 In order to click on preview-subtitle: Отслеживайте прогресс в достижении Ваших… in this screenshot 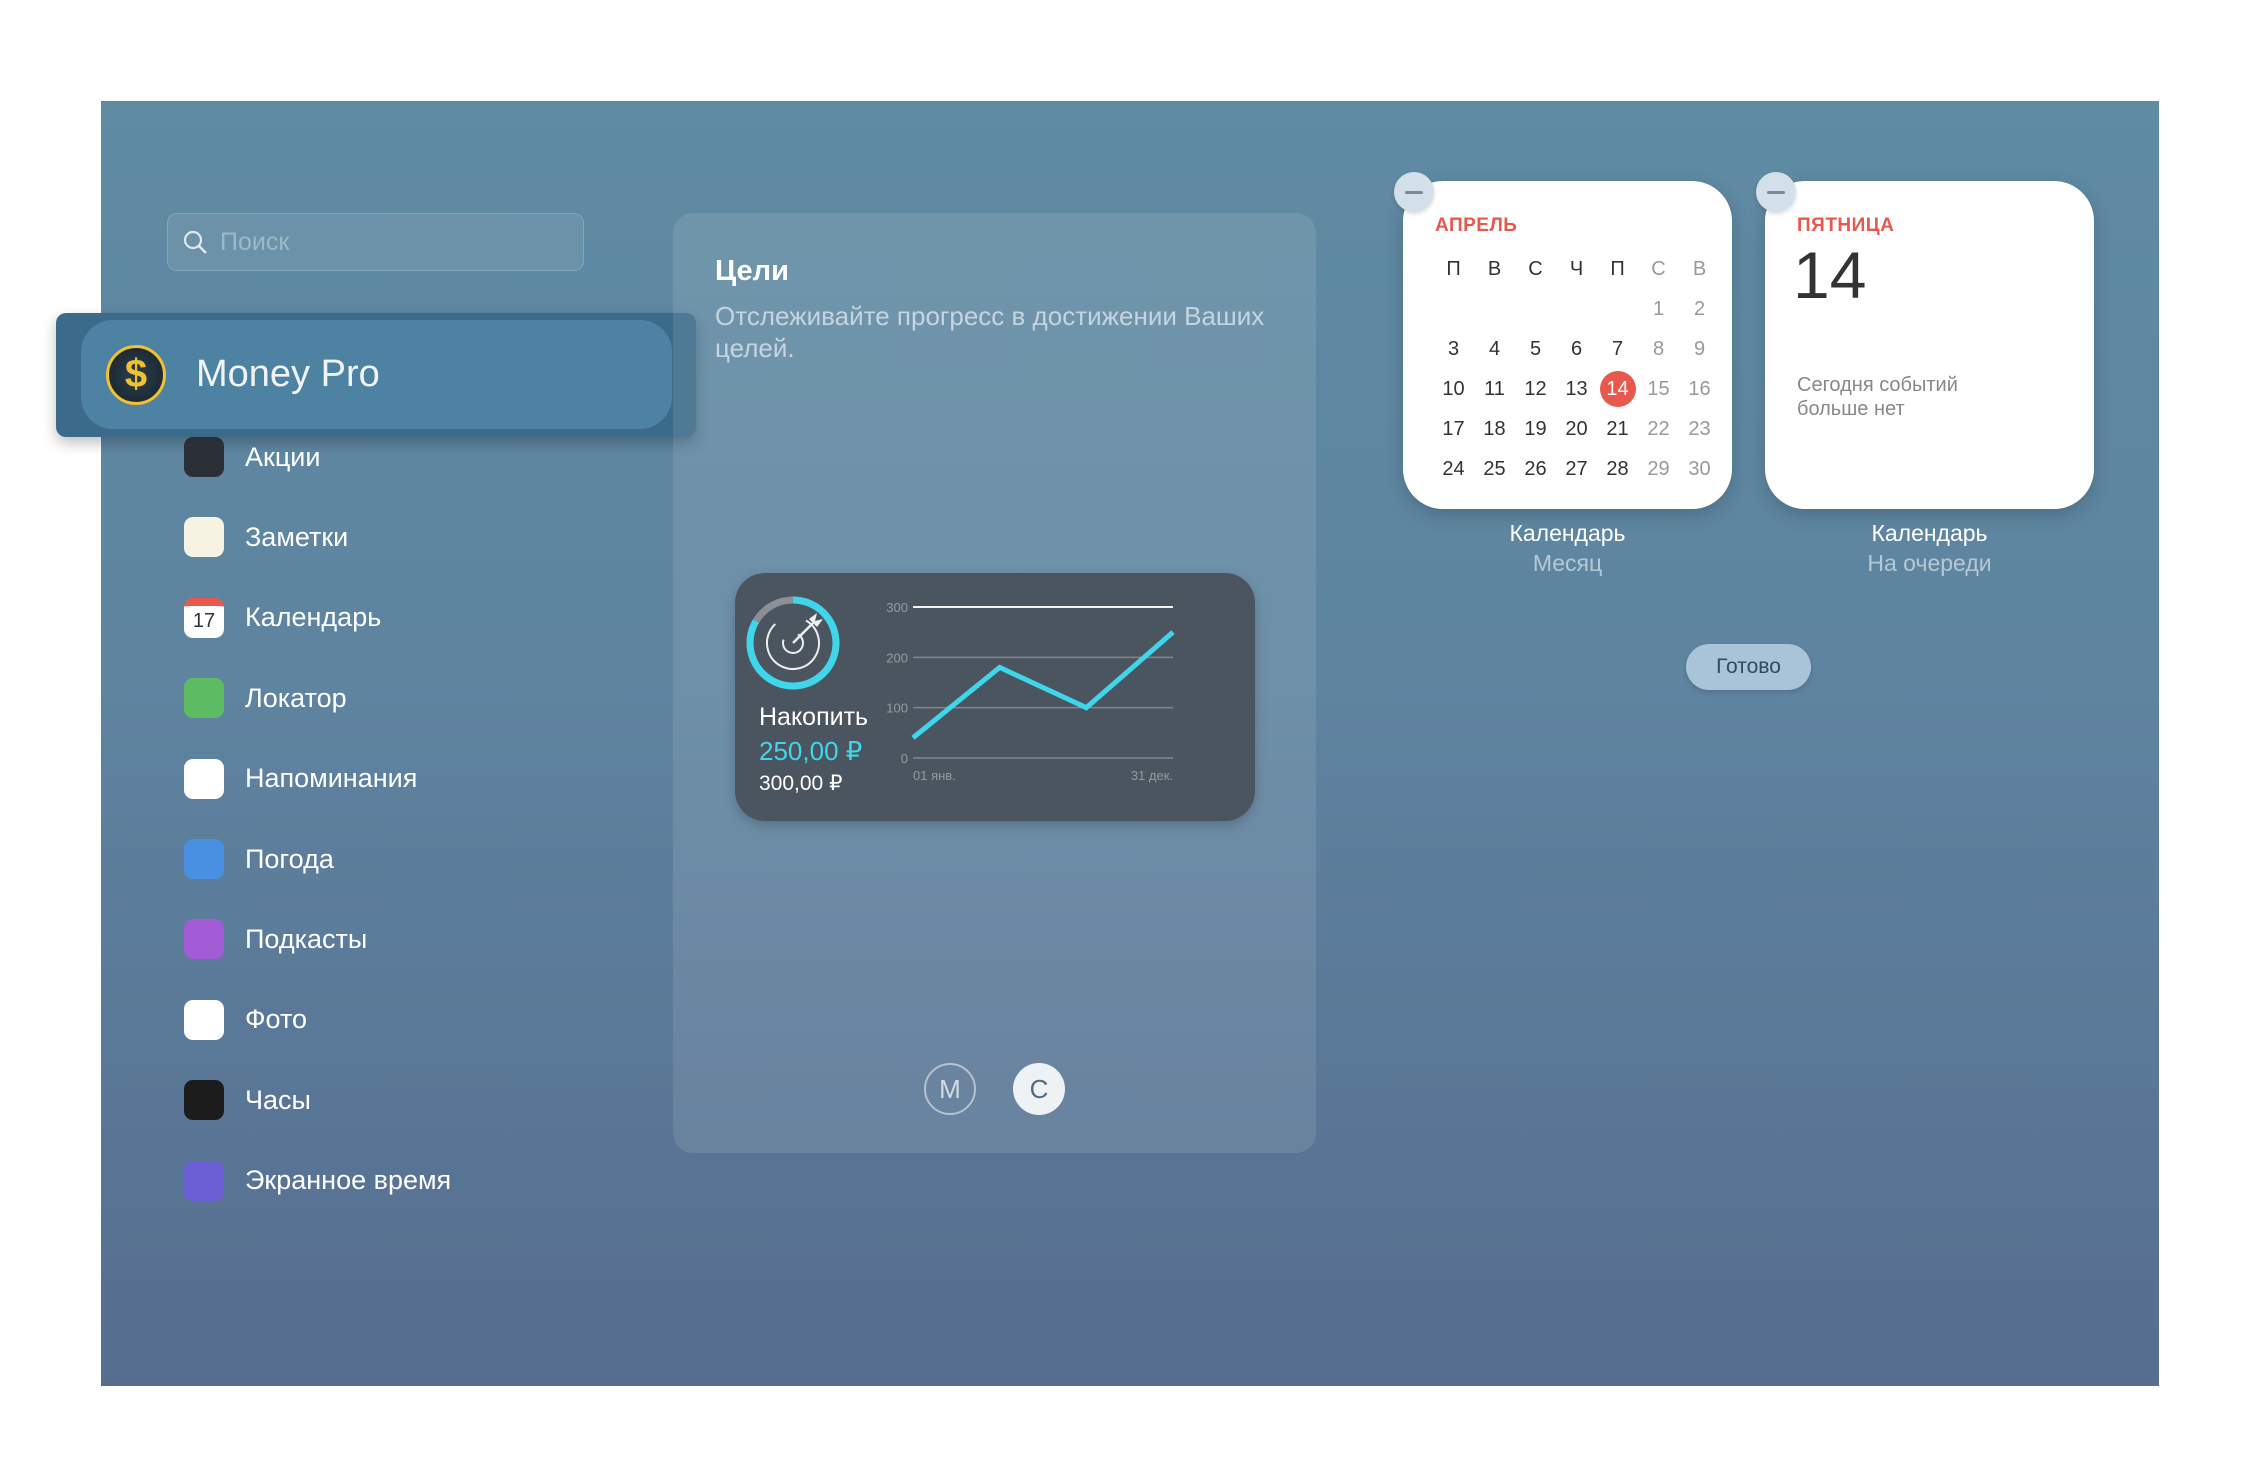, I will do `click(990, 332)`.